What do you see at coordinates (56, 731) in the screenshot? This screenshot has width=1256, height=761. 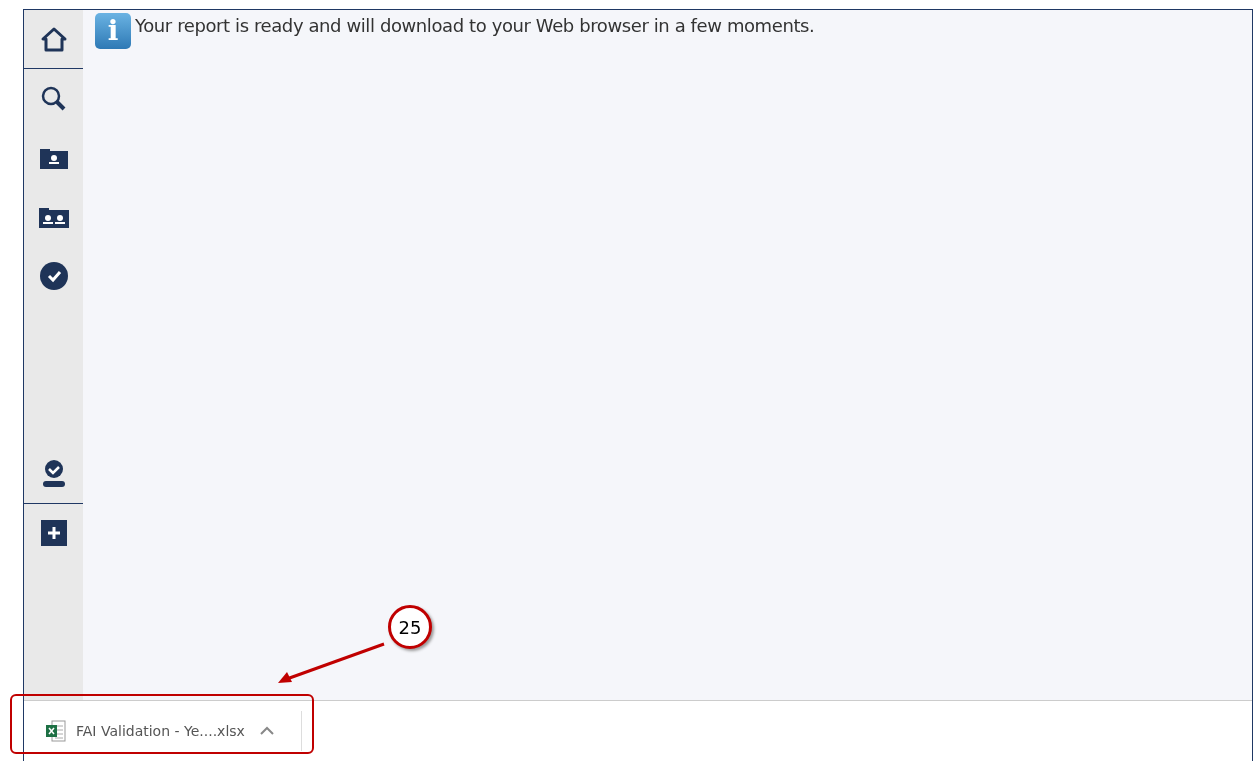 I see `spreadsheet-file-icon` at bounding box center [56, 731].